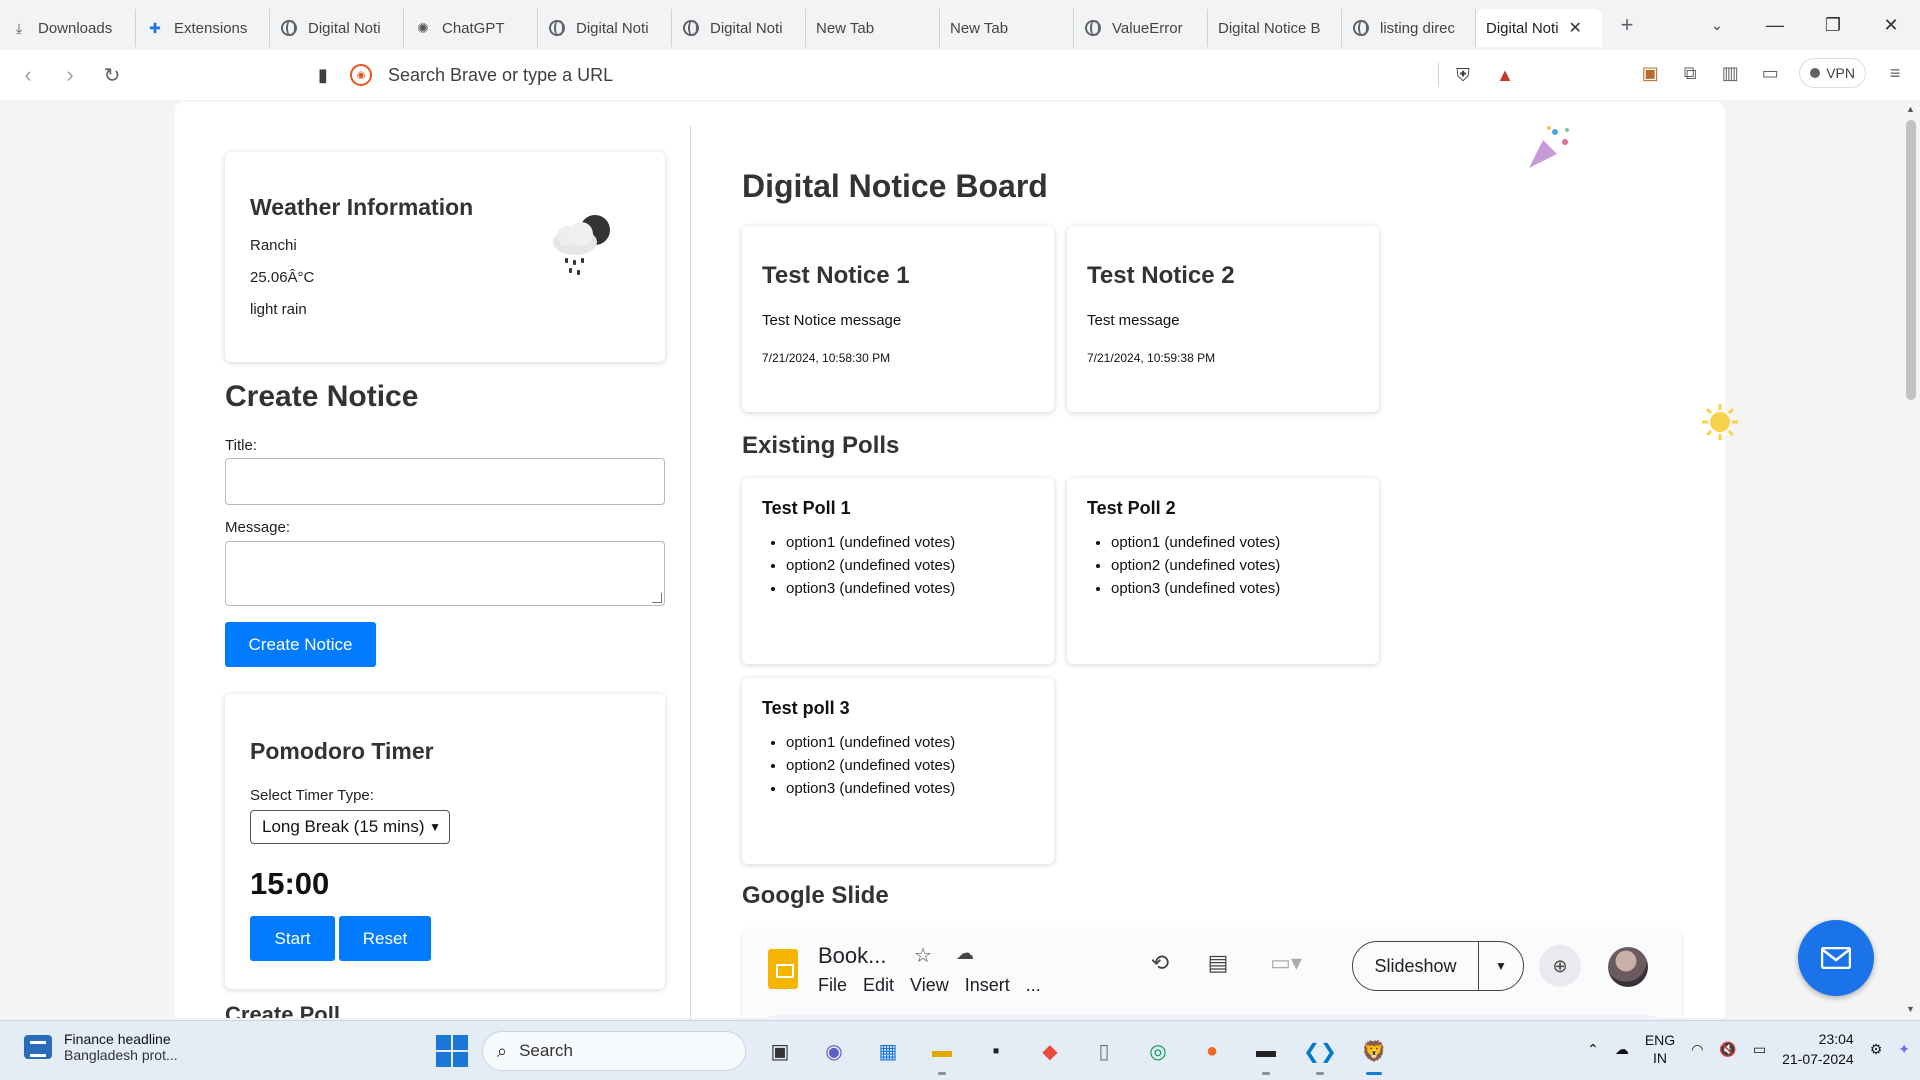 This screenshot has height=1080, width=1920. Describe the element at coordinates (1505, 75) in the screenshot. I see `brave-rewards-icon: ▲` at that location.